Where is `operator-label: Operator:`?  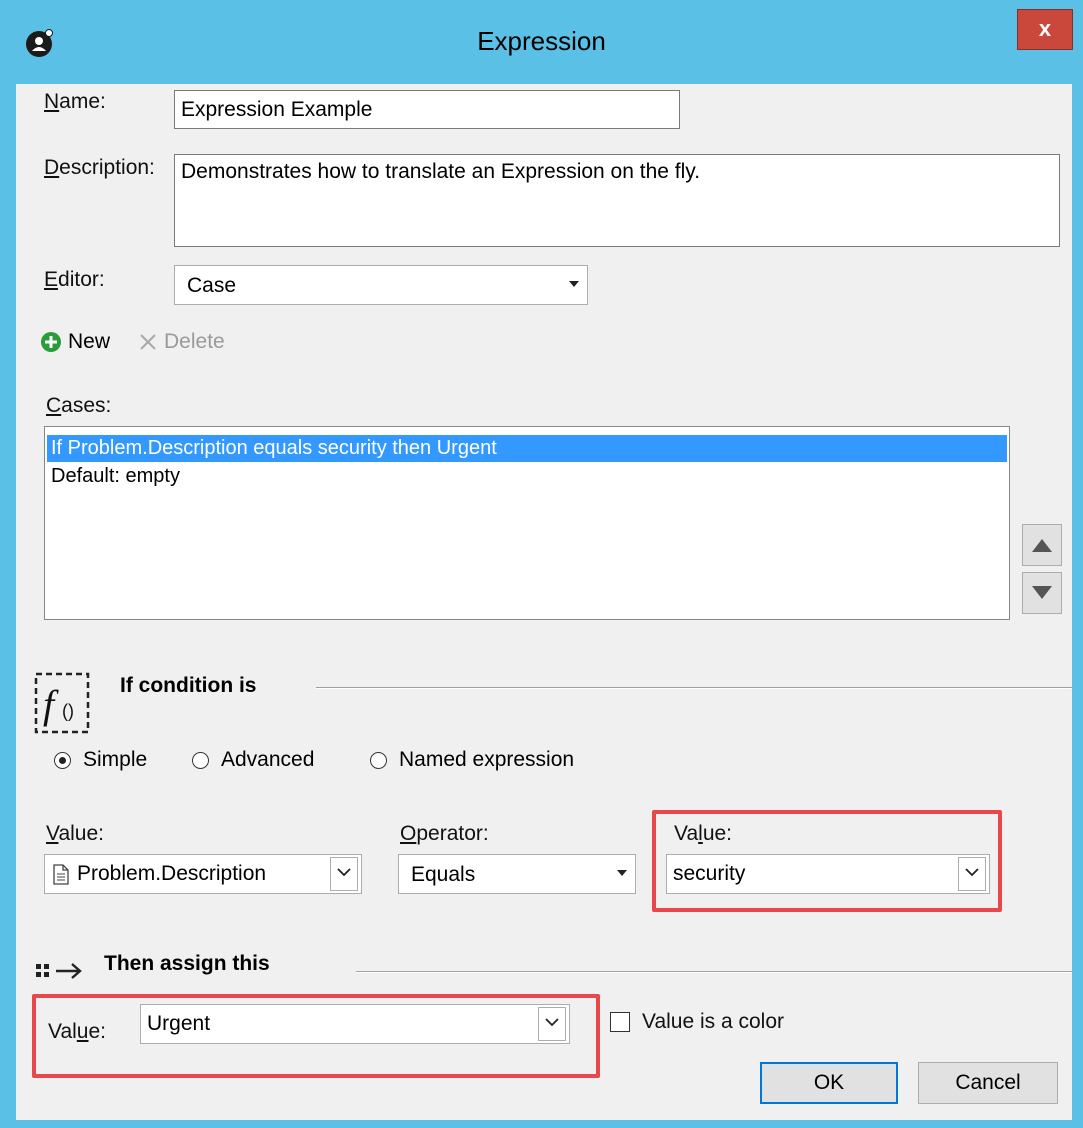 operator-label: Operator: is located at coordinates (444, 833).